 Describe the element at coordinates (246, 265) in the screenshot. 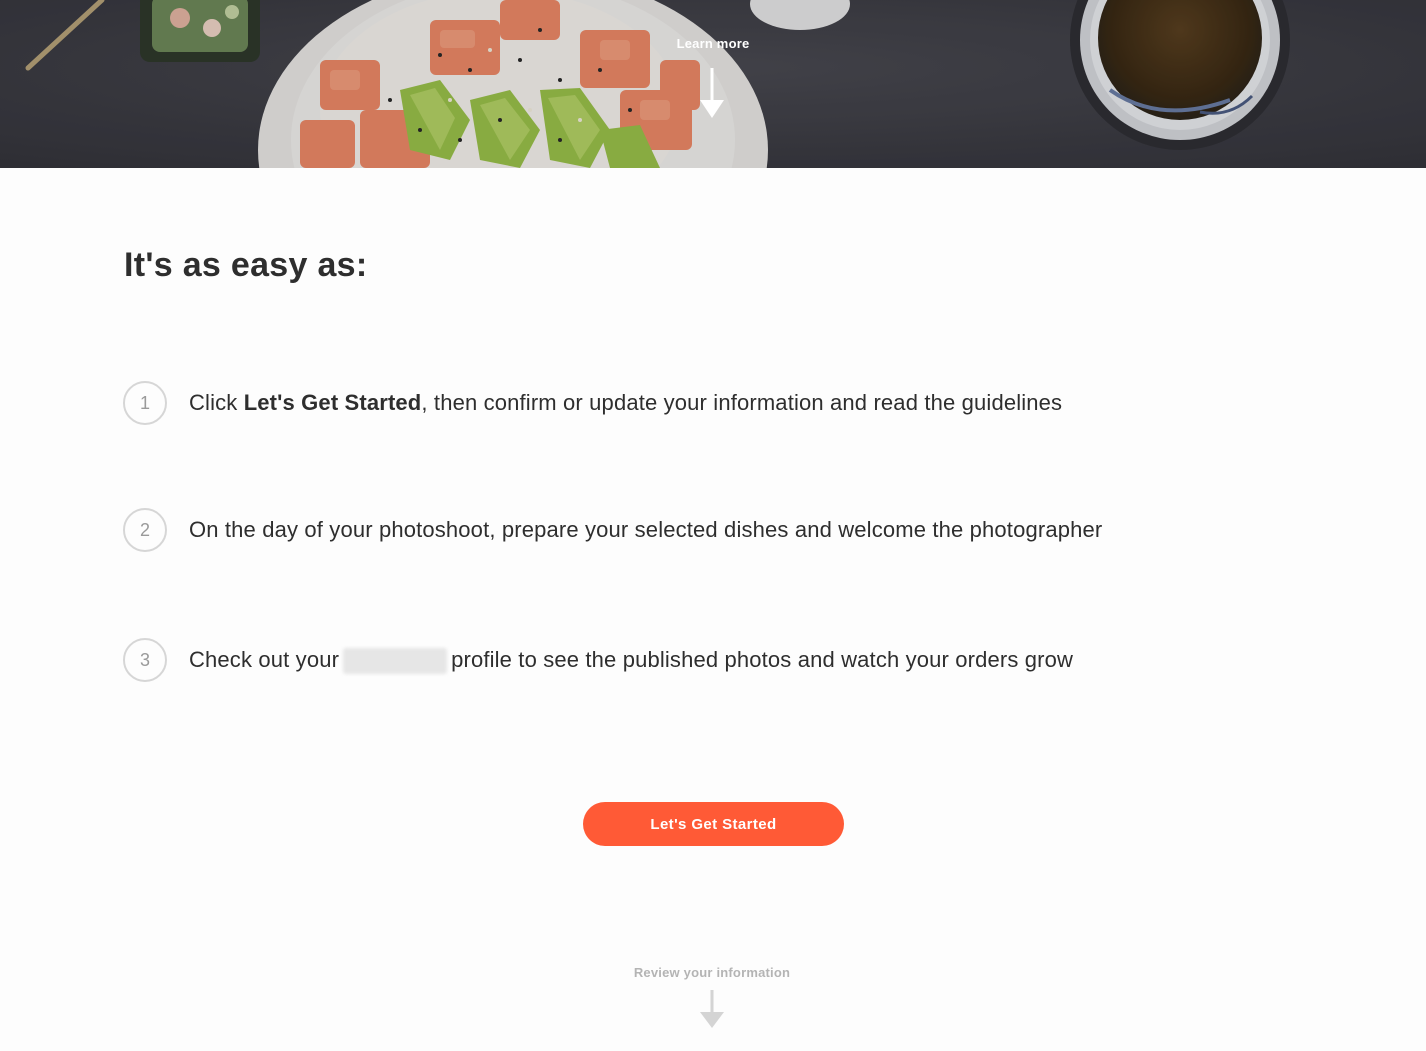

I see `section-heading: It's as easy as:` at that location.